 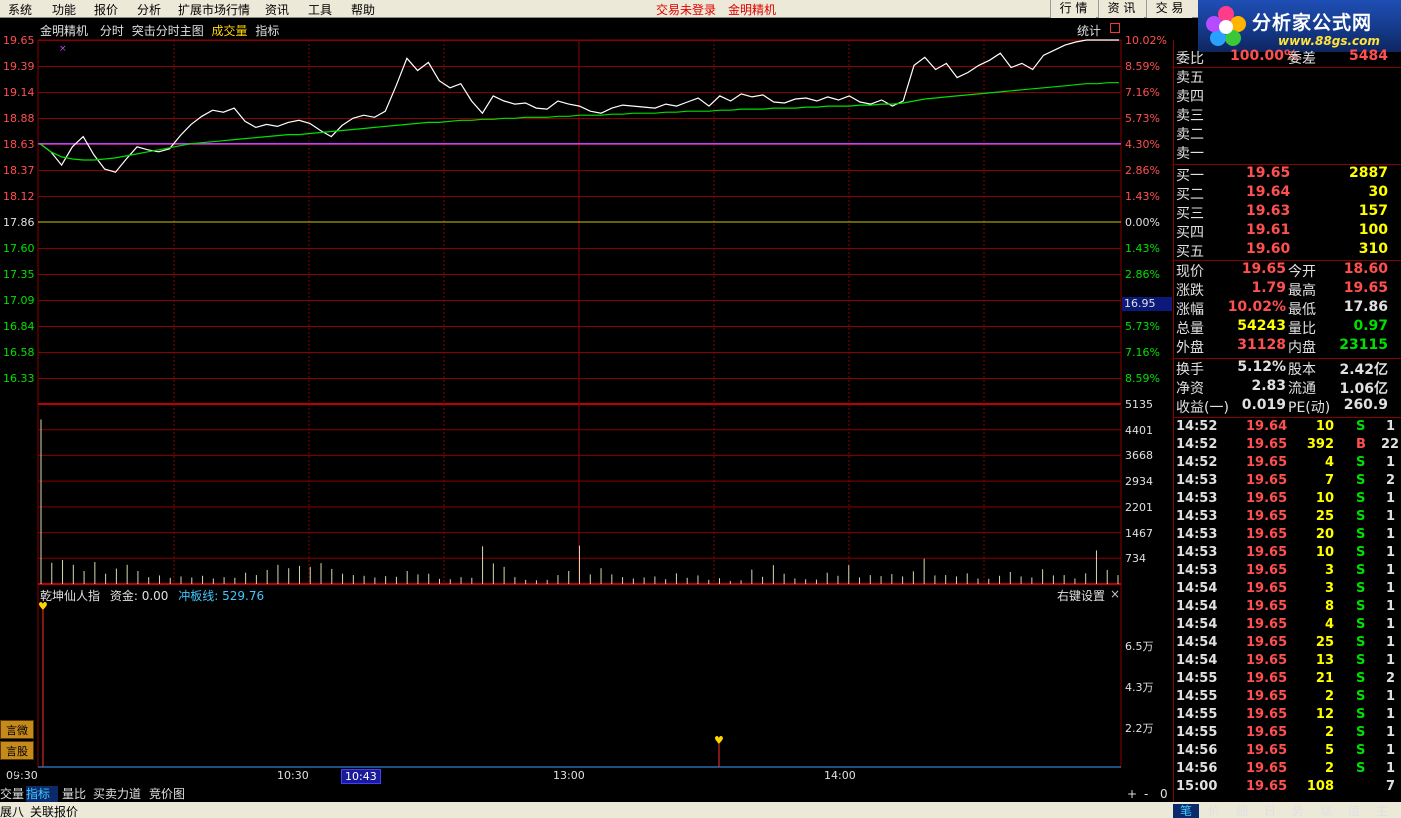 What do you see at coordinates (1197, 696) in the screenshot?
I see `tick-time: 14:55` at bounding box center [1197, 696].